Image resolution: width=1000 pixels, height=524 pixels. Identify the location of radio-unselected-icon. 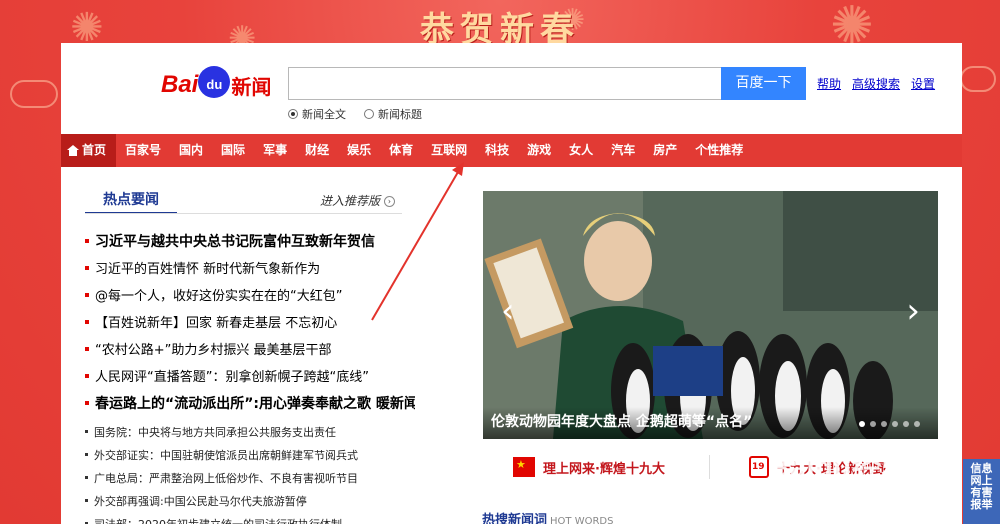
(369, 114).